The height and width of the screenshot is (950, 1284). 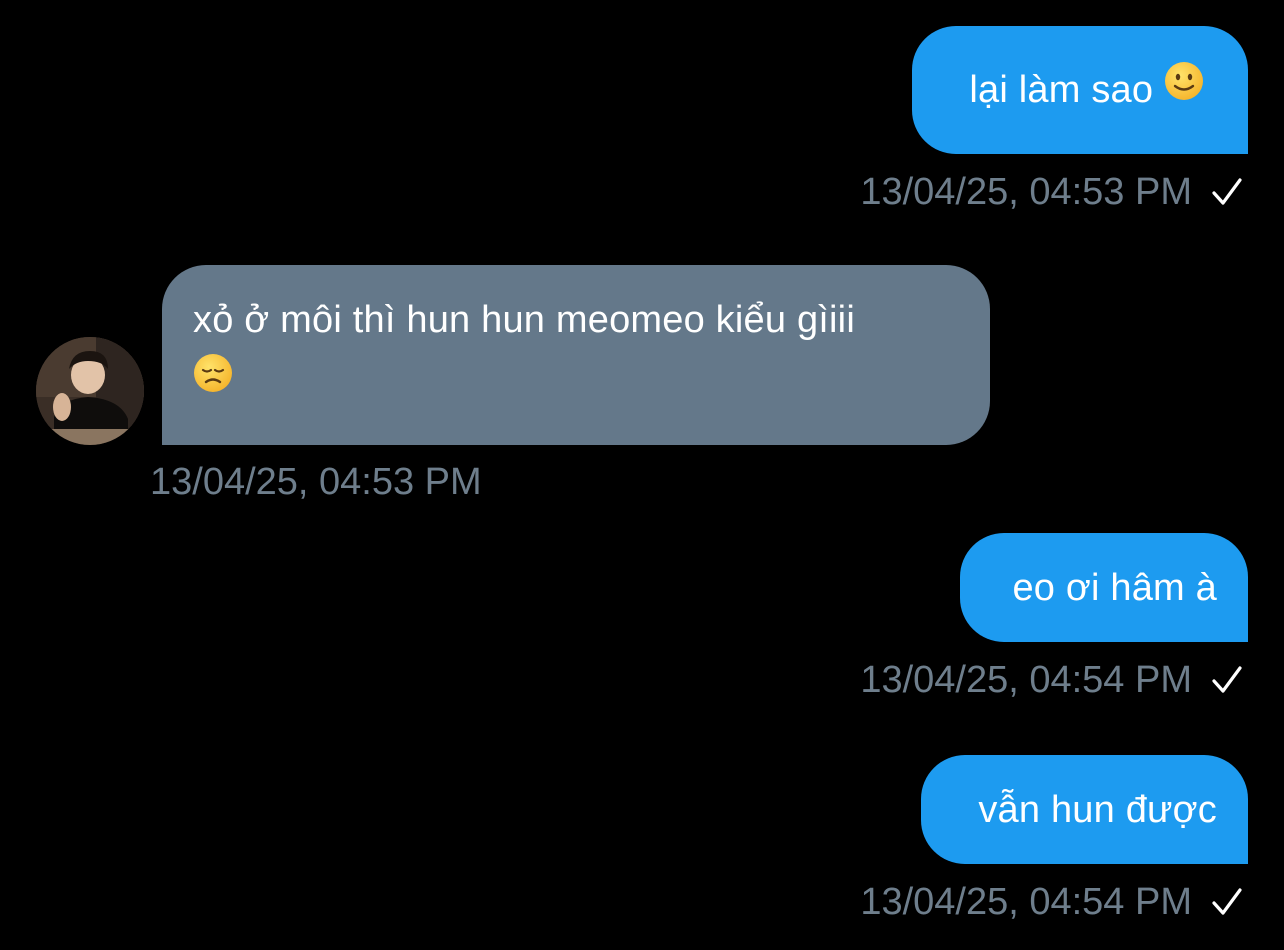 I want to click on sender-avatar, so click(x=90, y=391).